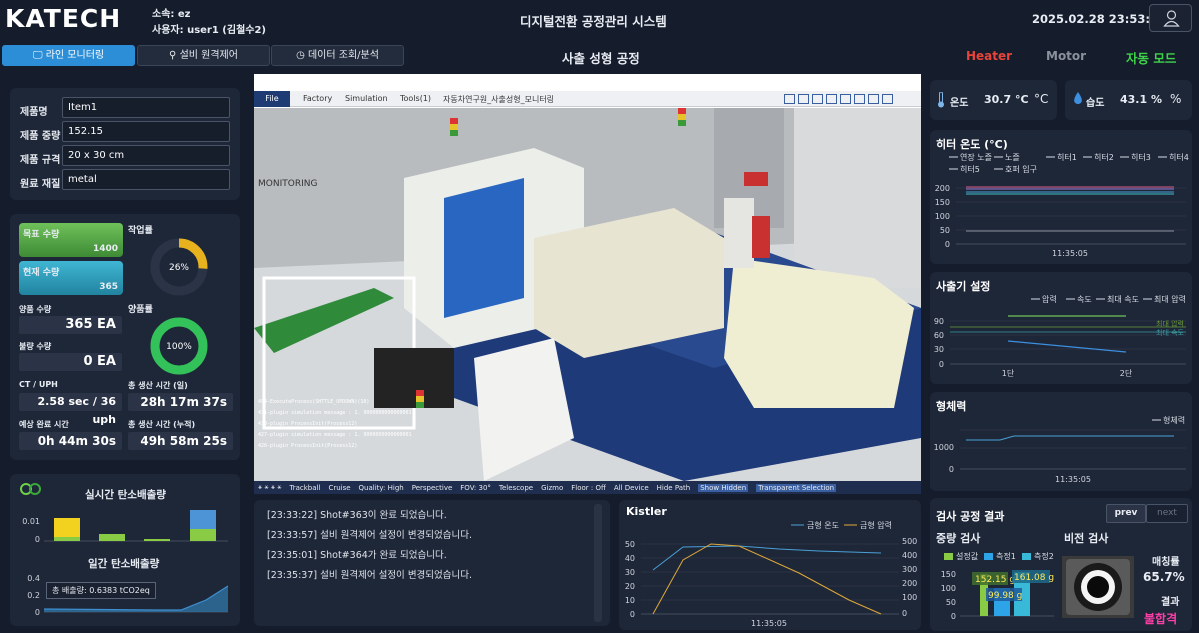  Describe the element at coordinates (269, 487) in the screenshot. I see `axis-icon: ⚹ ⚹ ⚹ ⚹` at that location.